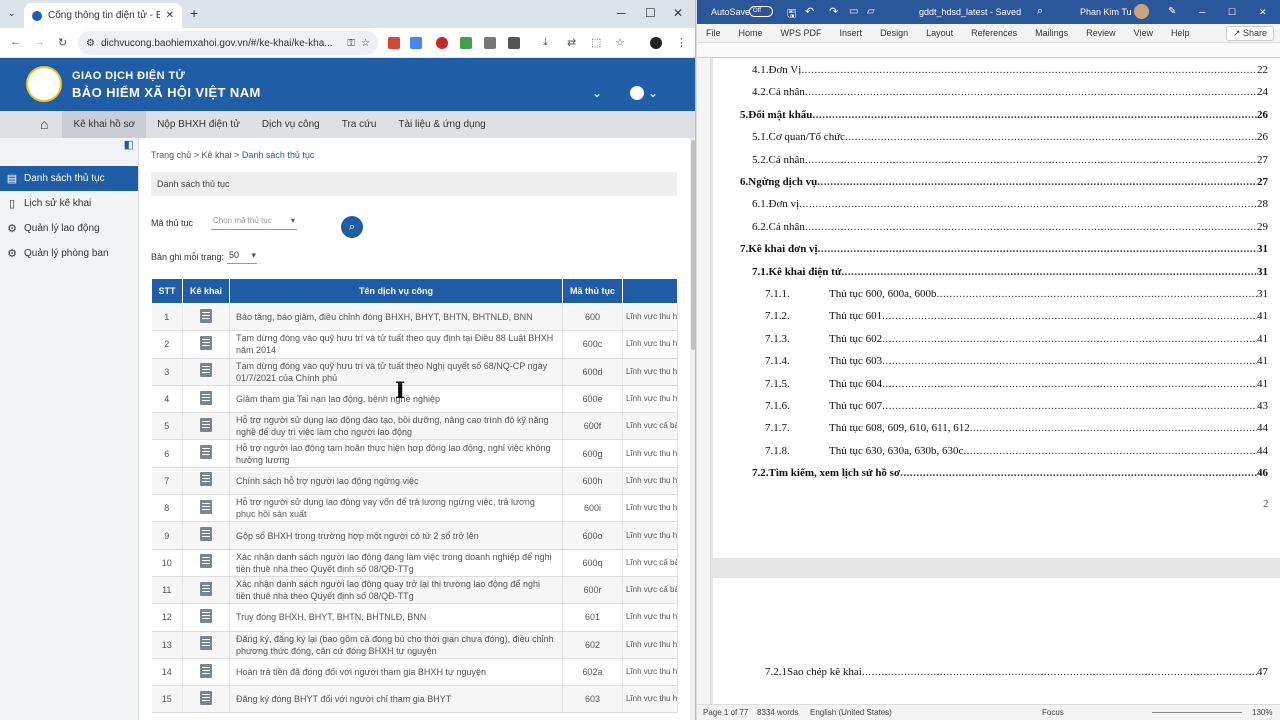  What do you see at coordinates (990, 272) in the screenshot?
I see `toc-entry: 7.1. Kê khai điện tử31` at bounding box center [990, 272].